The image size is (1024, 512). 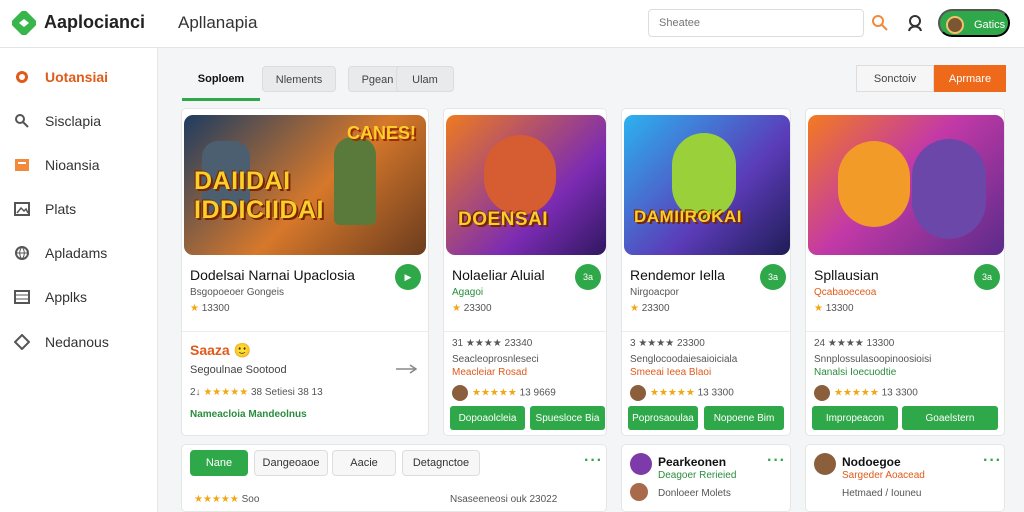 What do you see at coordinates (22, 165) in the screenshot?
I see `chat-icon` at bounding box center [22, 165].